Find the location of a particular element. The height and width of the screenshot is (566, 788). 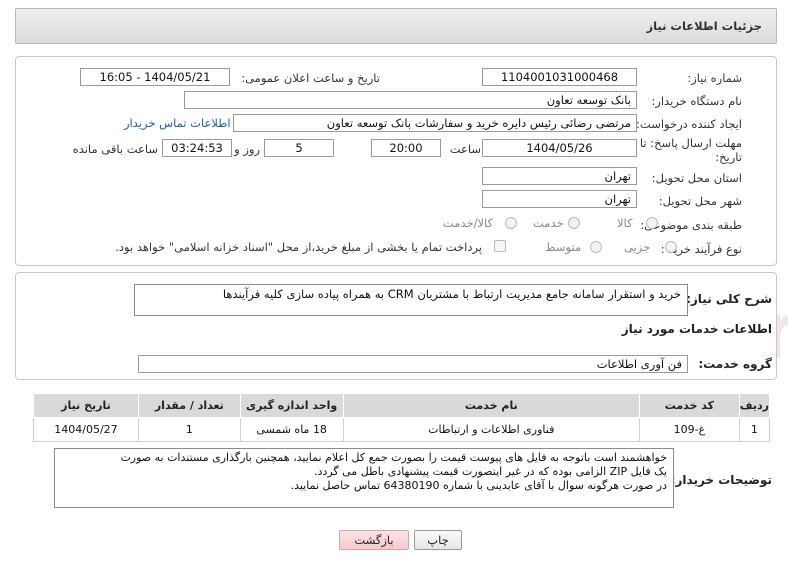

category-goods-radio is located at coordinates (652, 223).